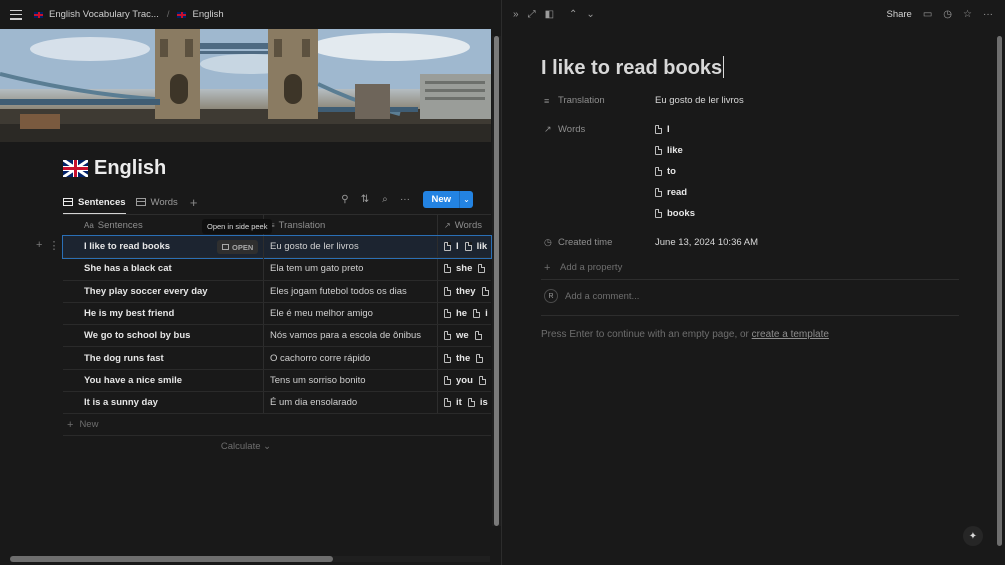  What do you see at coordinates (277, 425) in the screenshot?
I see `new-row-button: + New` at bounding box center [277, 425].